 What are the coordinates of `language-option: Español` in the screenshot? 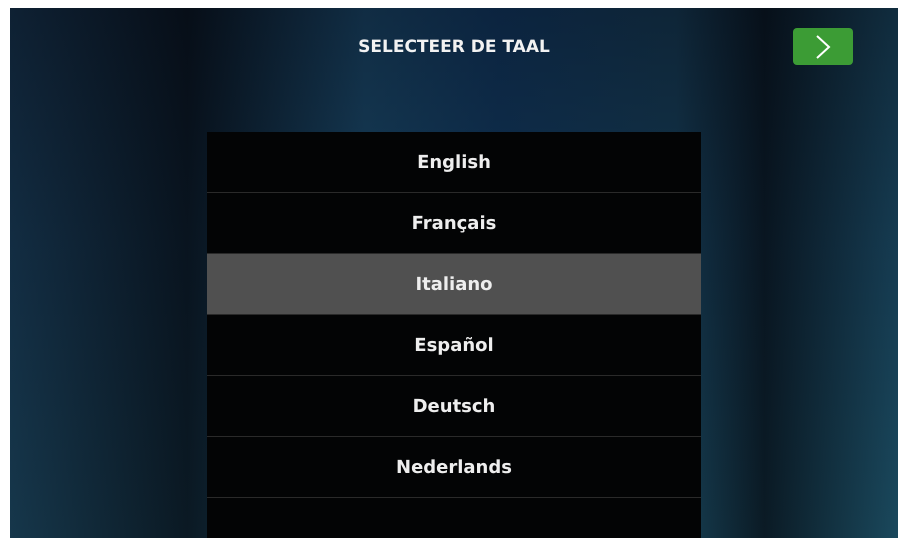 It's located at (454, 345).